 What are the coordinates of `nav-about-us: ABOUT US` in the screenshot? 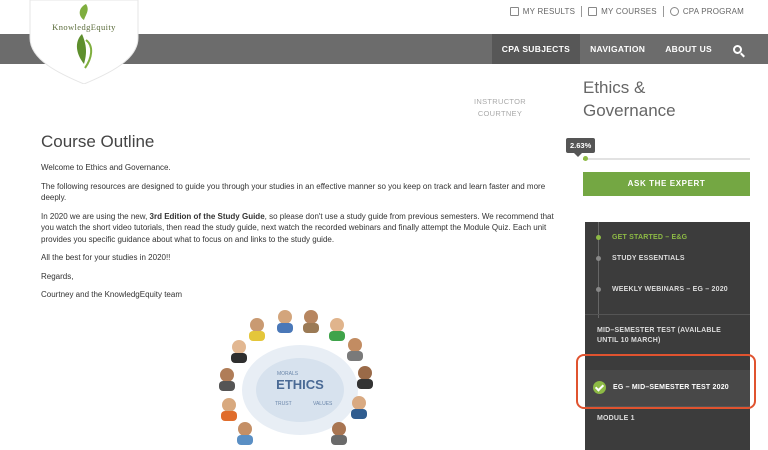 It's located at (688, 49).